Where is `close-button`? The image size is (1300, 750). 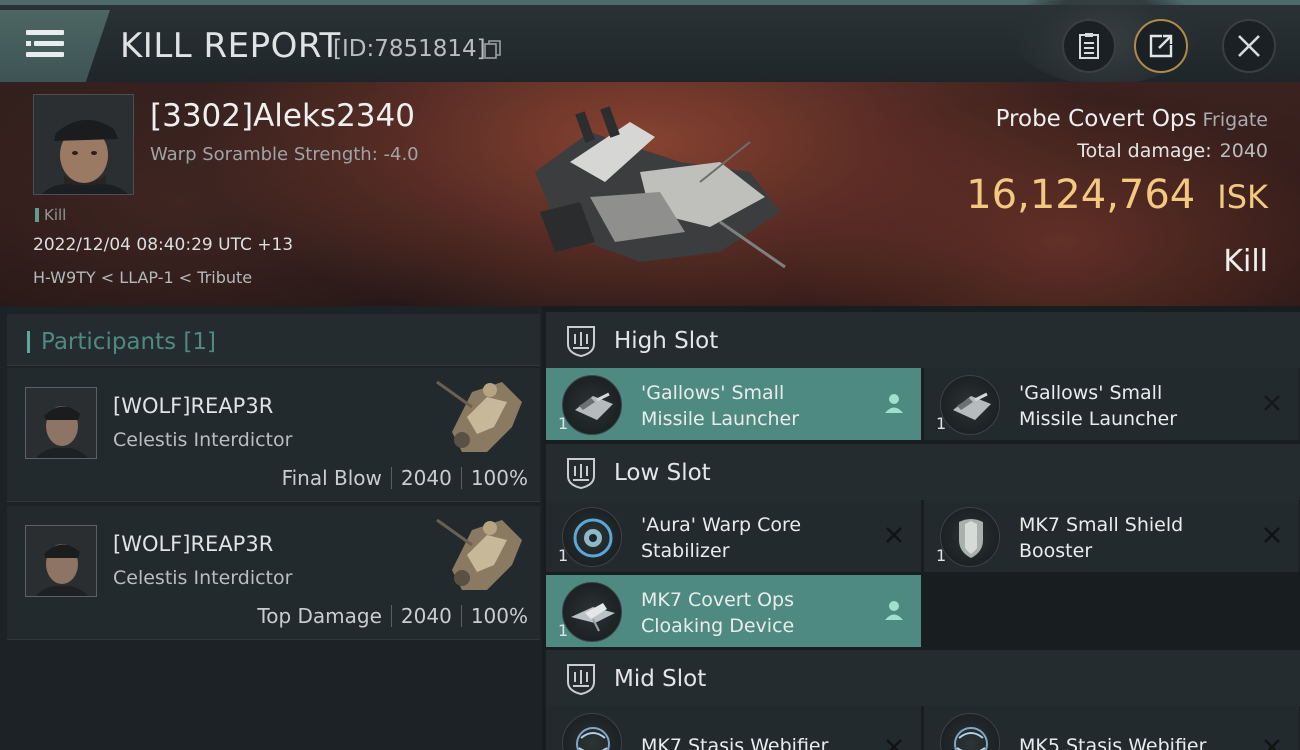 close-button is located at coordinates (1249, 46).